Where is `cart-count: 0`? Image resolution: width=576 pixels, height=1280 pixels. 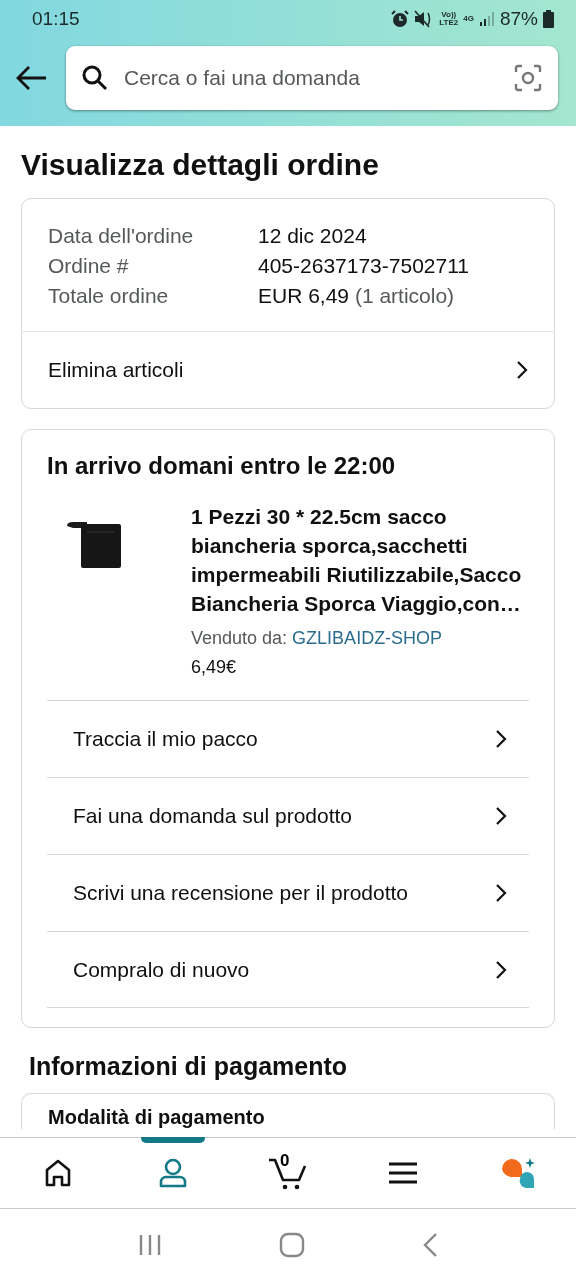 cart-count: 0 is located at coordinates (285, 1161).